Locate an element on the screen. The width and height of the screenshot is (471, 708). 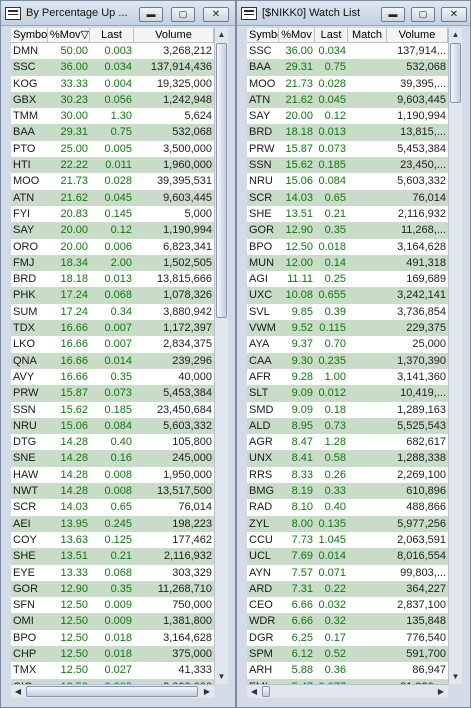
table-row: AVY 16.66 0.35 40,000 is located at coordinates (112, 377).